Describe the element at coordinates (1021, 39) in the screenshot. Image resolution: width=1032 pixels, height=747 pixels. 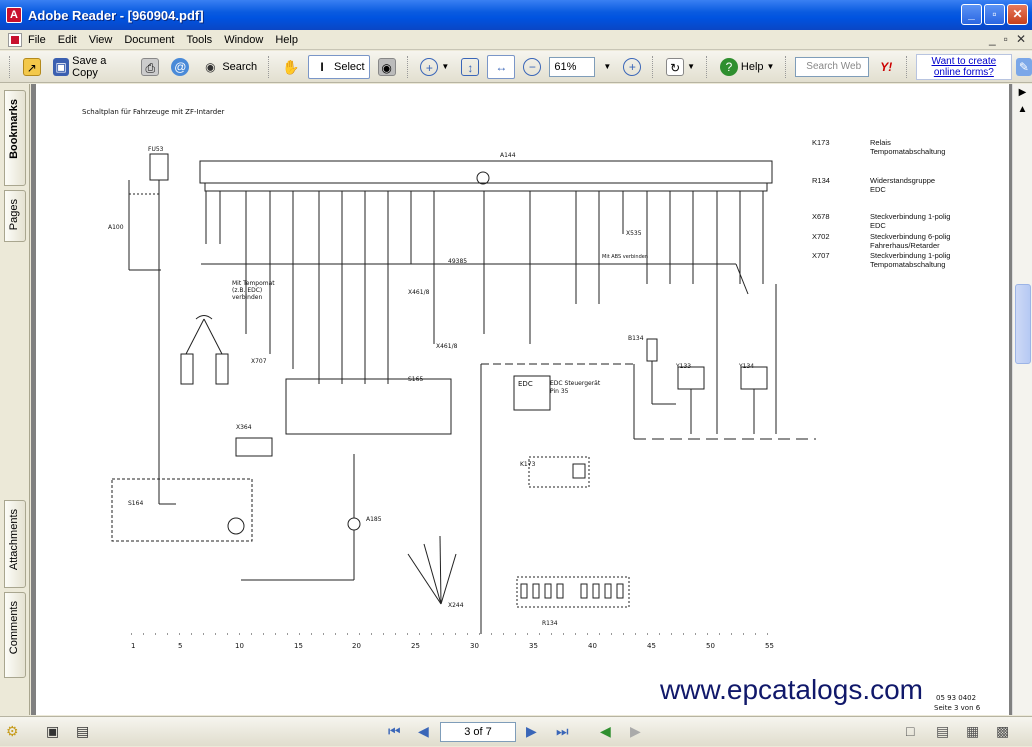
I see `doc-close-button: ✕` at that location.